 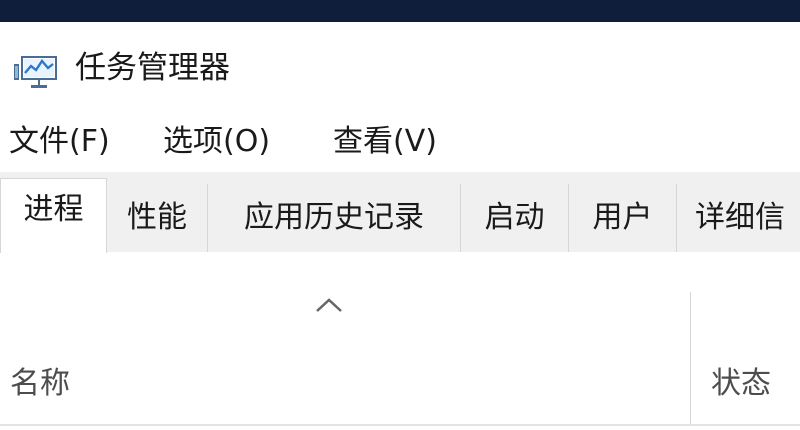 I want to click on menu-options: 选项(O), so click(x=216, y=142).